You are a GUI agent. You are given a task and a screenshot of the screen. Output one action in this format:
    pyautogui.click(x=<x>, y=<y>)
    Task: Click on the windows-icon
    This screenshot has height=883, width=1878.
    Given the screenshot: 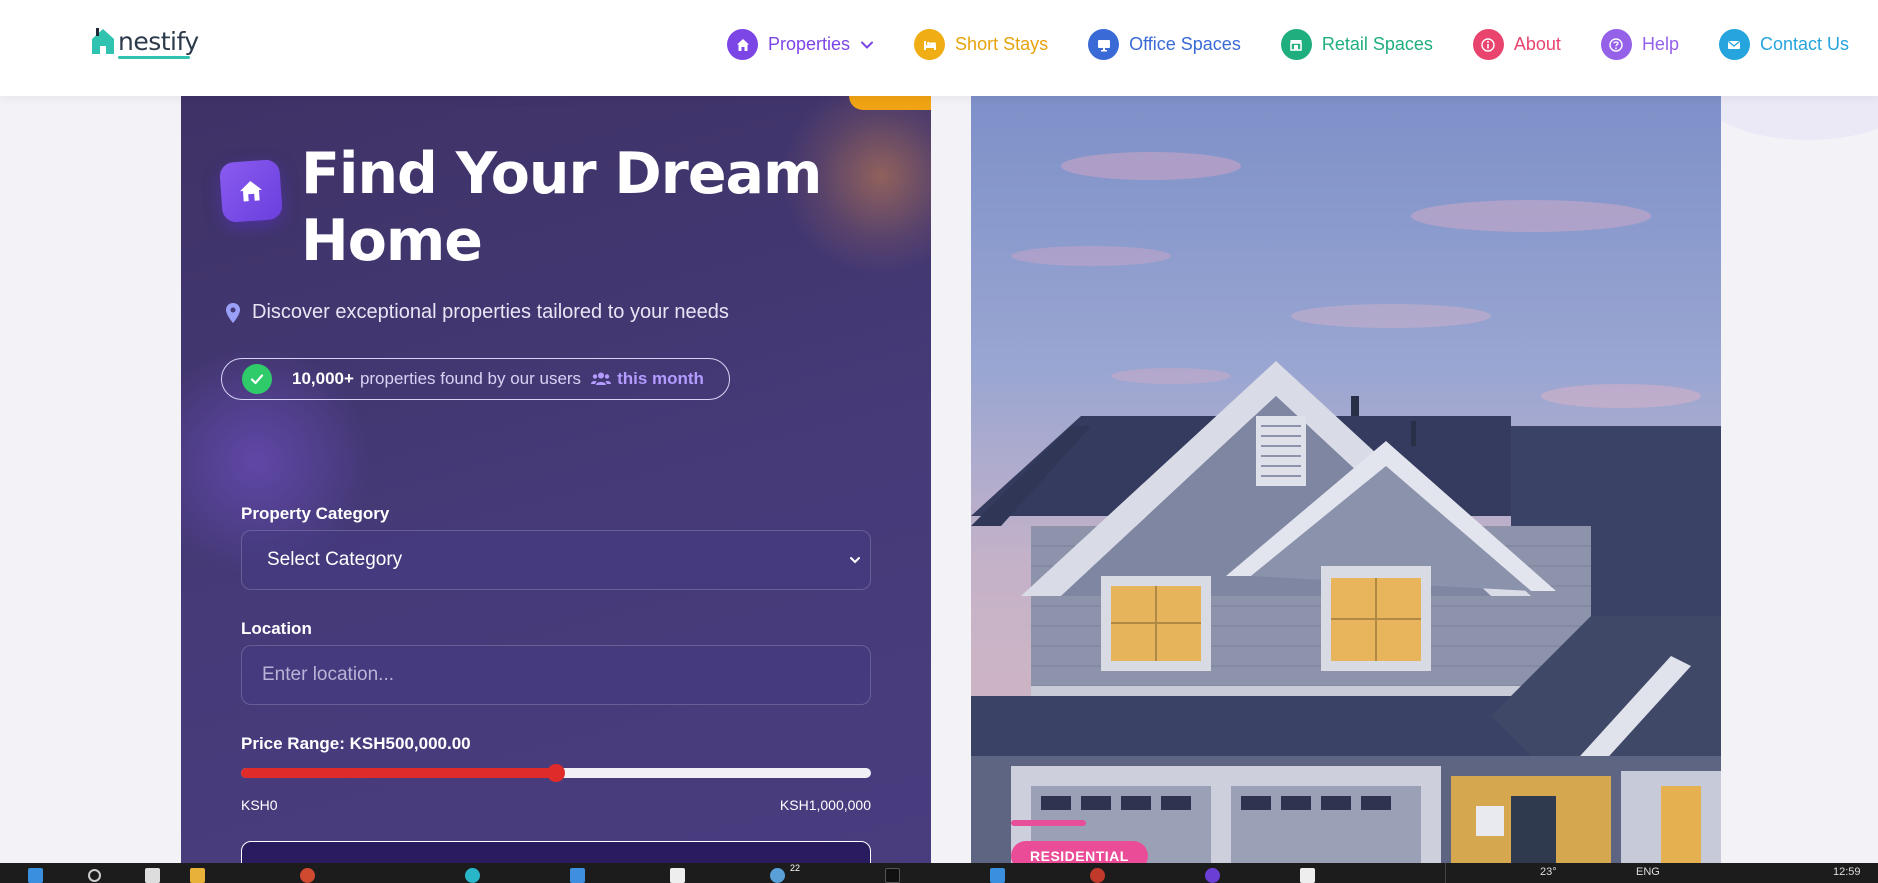 What is the action you would take?
    pyautogui.click(x=35, y=875)
    